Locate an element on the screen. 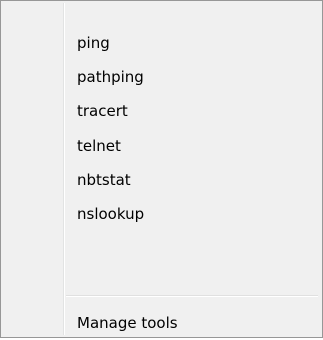 Image resolution: width=323 pixels, height=340 pixels. menu-item-nslookup: nslookup is located at coordinates (161, 214).